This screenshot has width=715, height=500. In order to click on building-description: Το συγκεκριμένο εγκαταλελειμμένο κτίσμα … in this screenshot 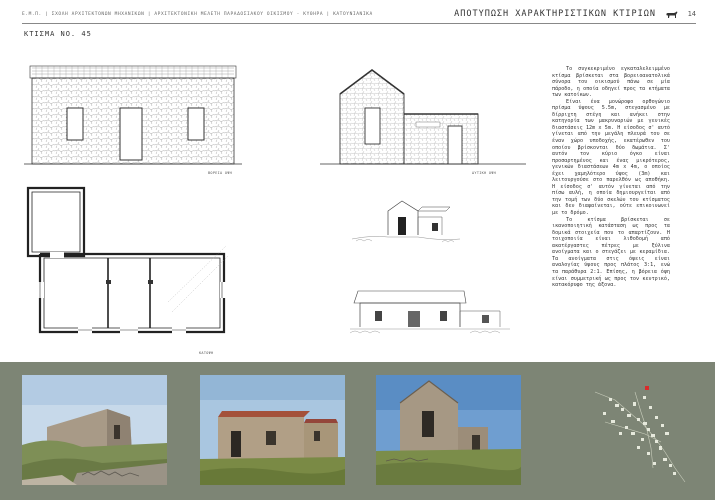, I will do `click(611, 177)`.